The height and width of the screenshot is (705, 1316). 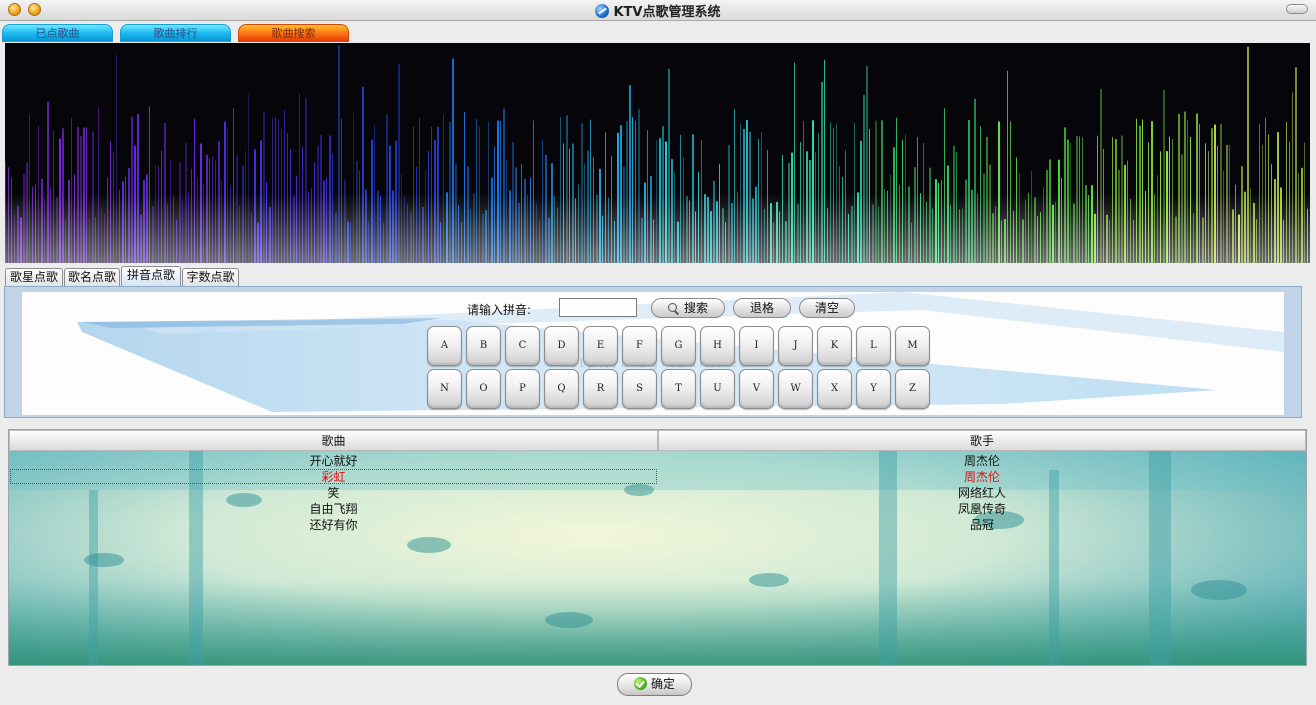 I want to click on pinyin-label: 请输入拼音:, so click(x=499, y=310).